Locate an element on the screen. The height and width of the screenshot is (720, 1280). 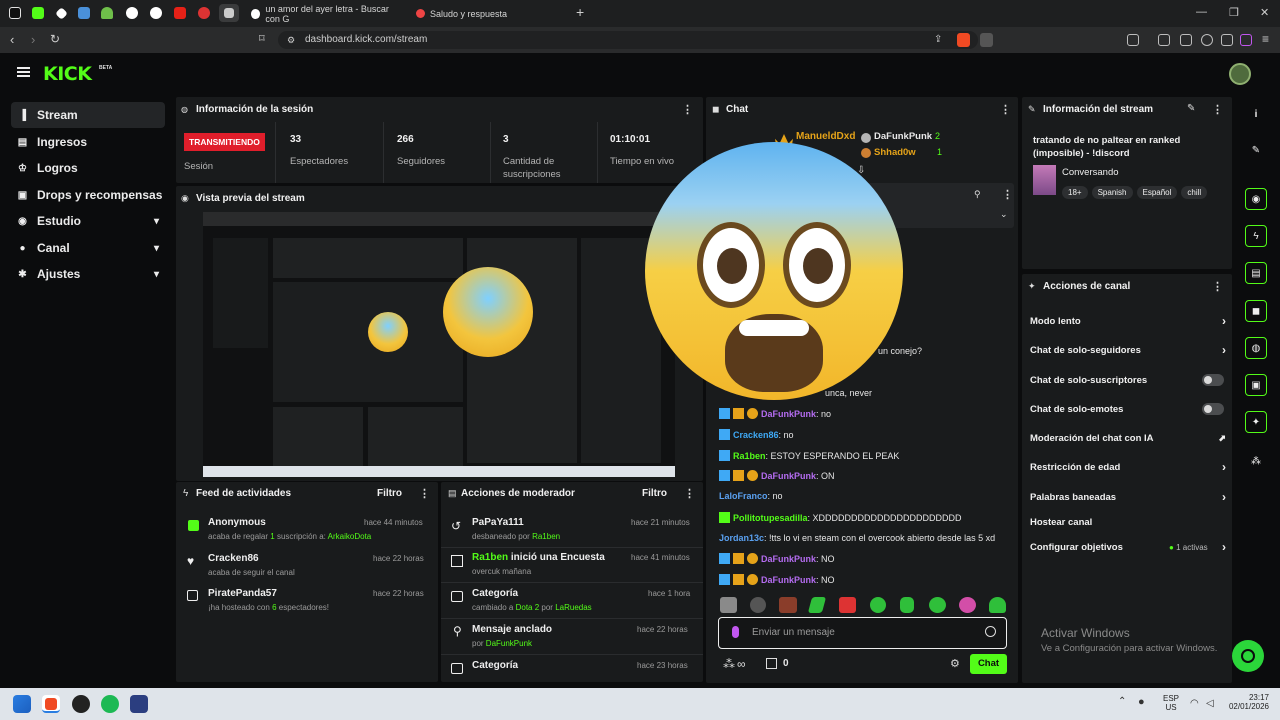
category-name: Conversando is located at coordinates (1090, 172).